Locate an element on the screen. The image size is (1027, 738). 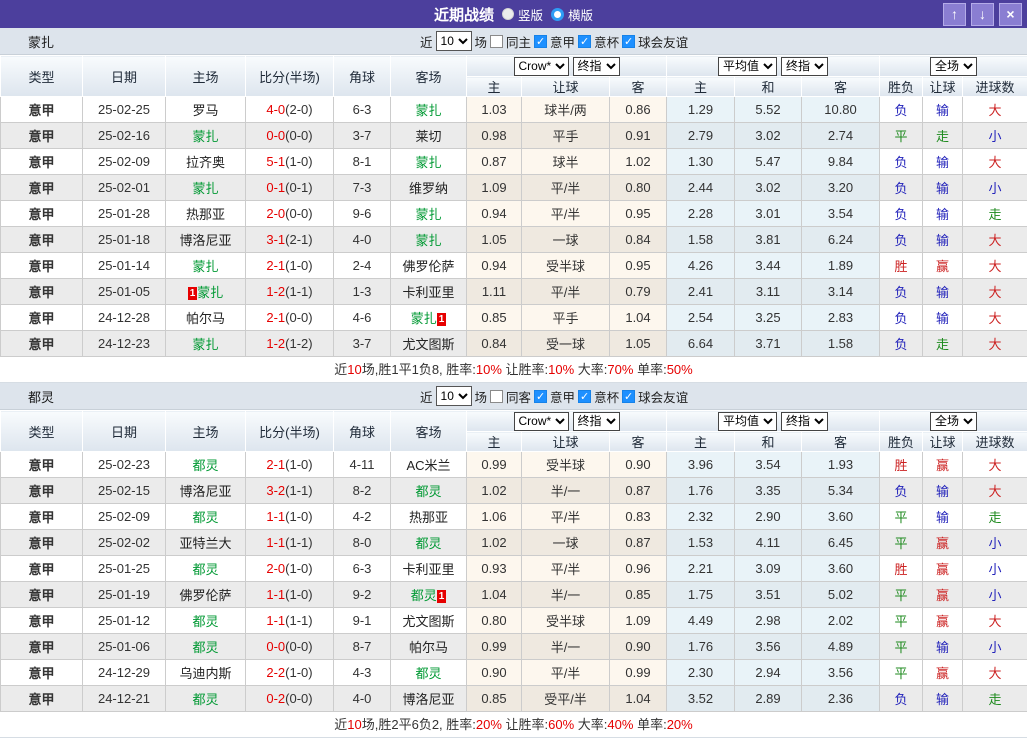
away-team-cell: 维罗纳 is located at coordinates (429, 188).